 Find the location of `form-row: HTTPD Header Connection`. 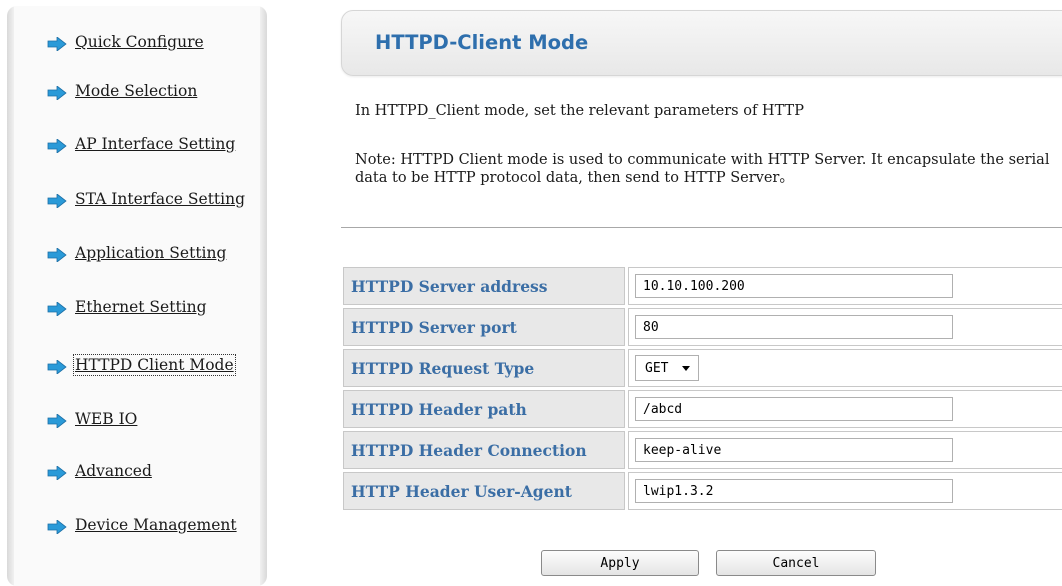

form-row: HTTPD Header Connection is located at coordinates (702, 450).